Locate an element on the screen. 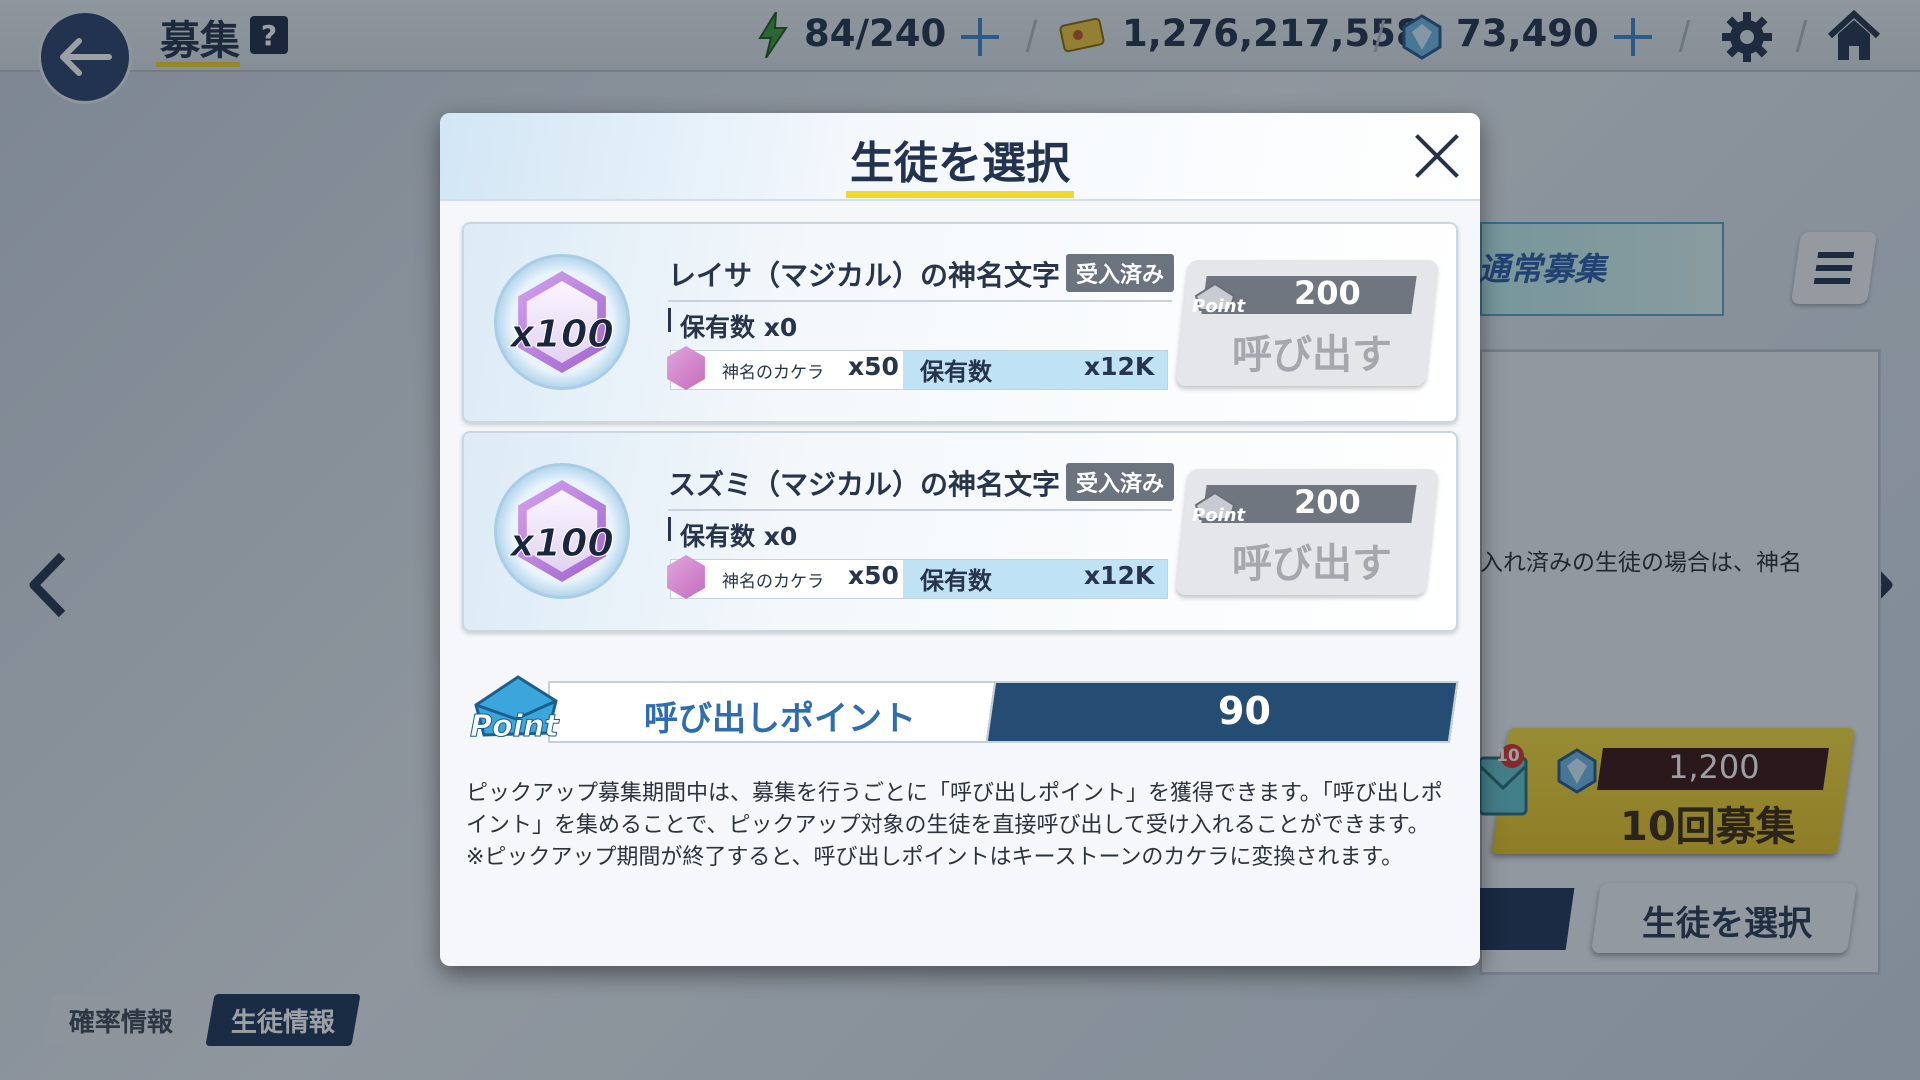  dialog-title-underline is located at coordinates (960, 194).